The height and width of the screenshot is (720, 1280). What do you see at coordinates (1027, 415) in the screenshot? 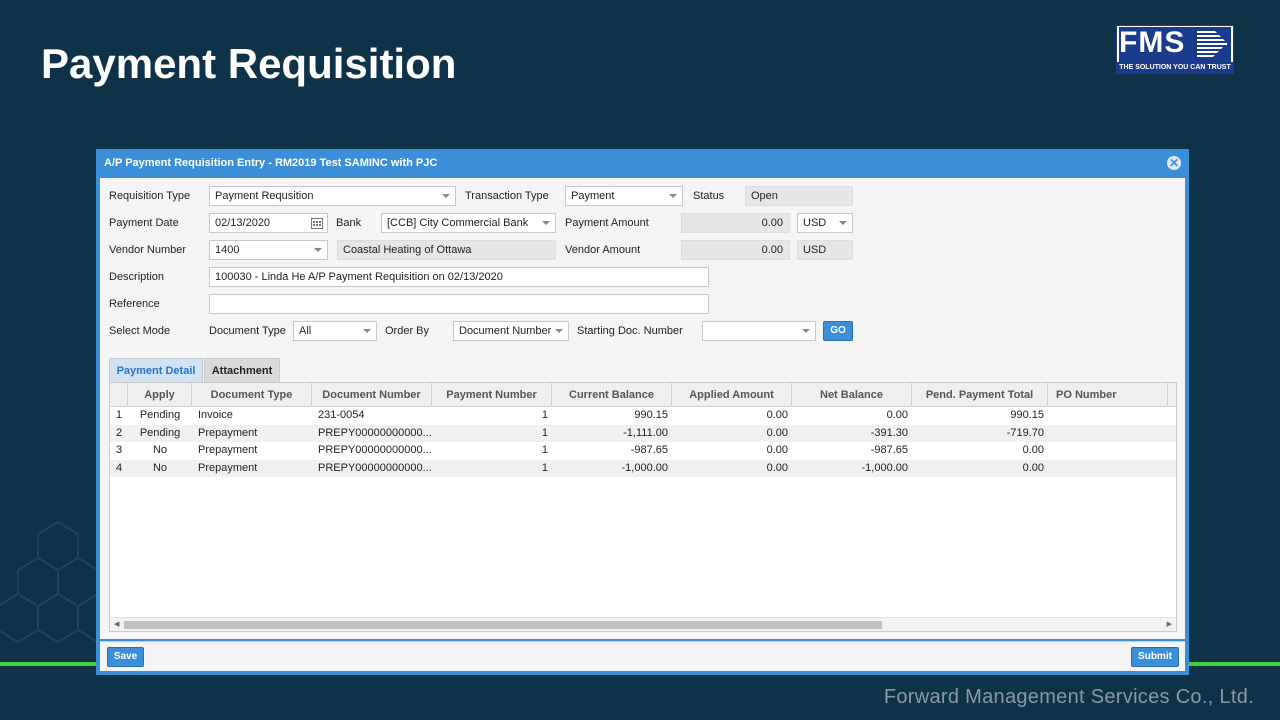
I see `pend-payment-total-cell: 990.15` at bounding box center [1027, 415].